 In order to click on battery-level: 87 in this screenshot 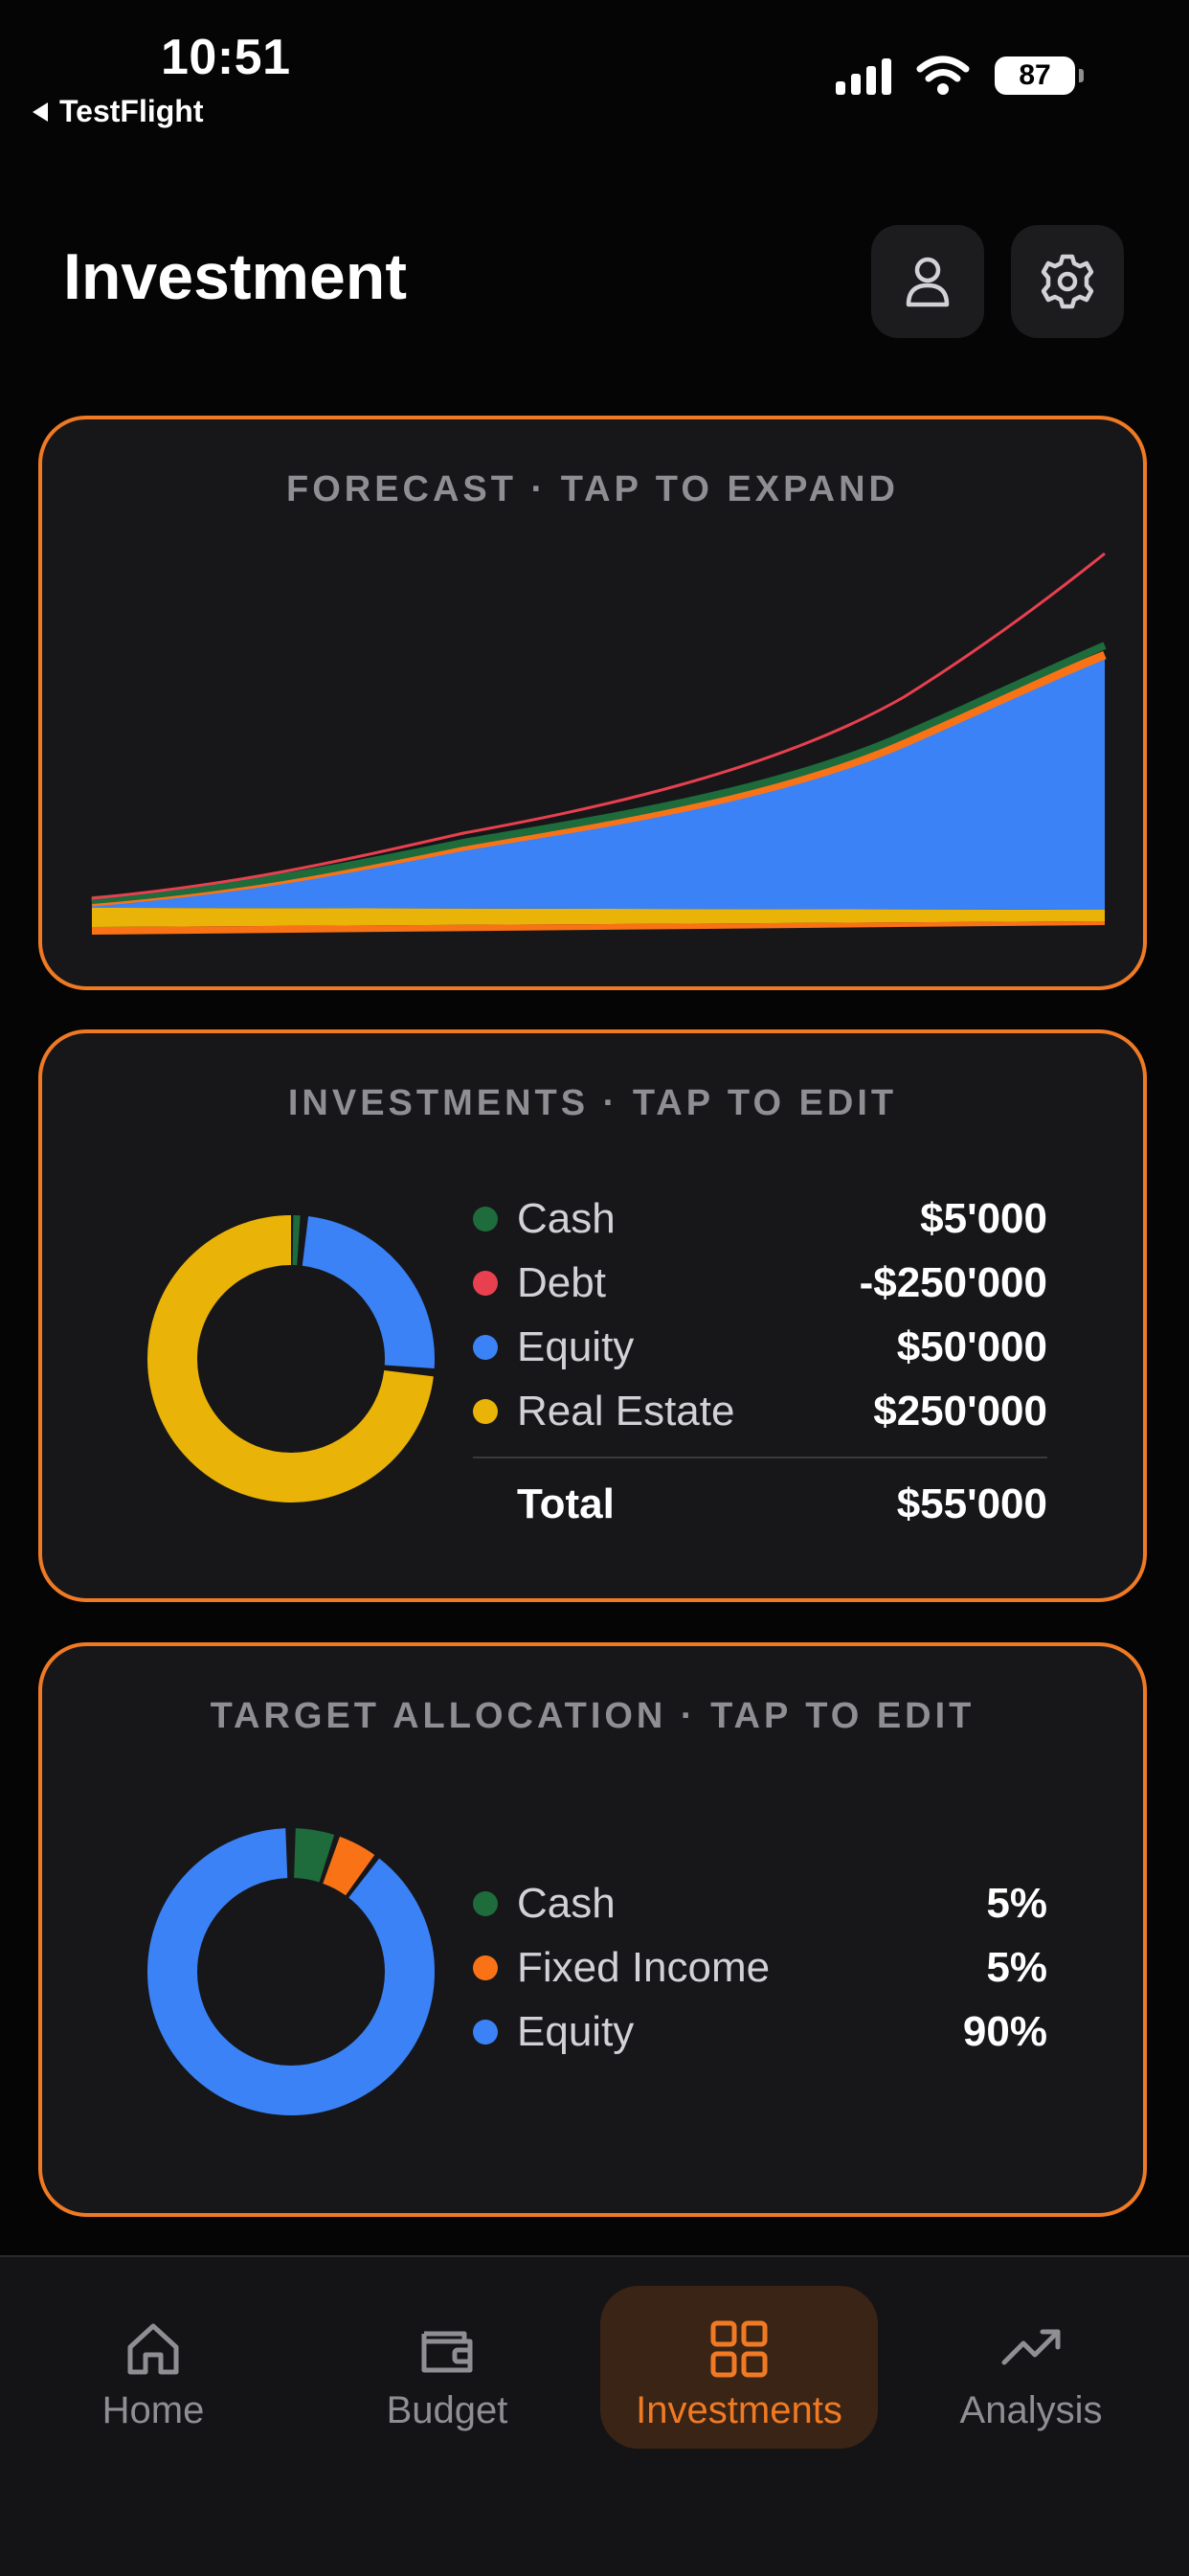, I will do `click(1035, 75)`.